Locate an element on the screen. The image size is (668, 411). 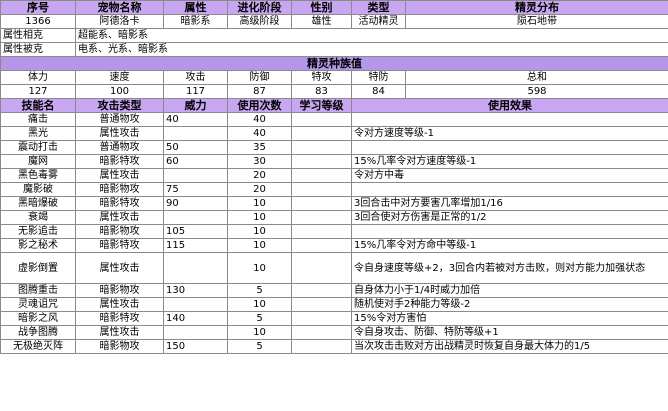
skill-row: 魔影破 暗影物攻 75 20 is located at coordinates (334, 189).